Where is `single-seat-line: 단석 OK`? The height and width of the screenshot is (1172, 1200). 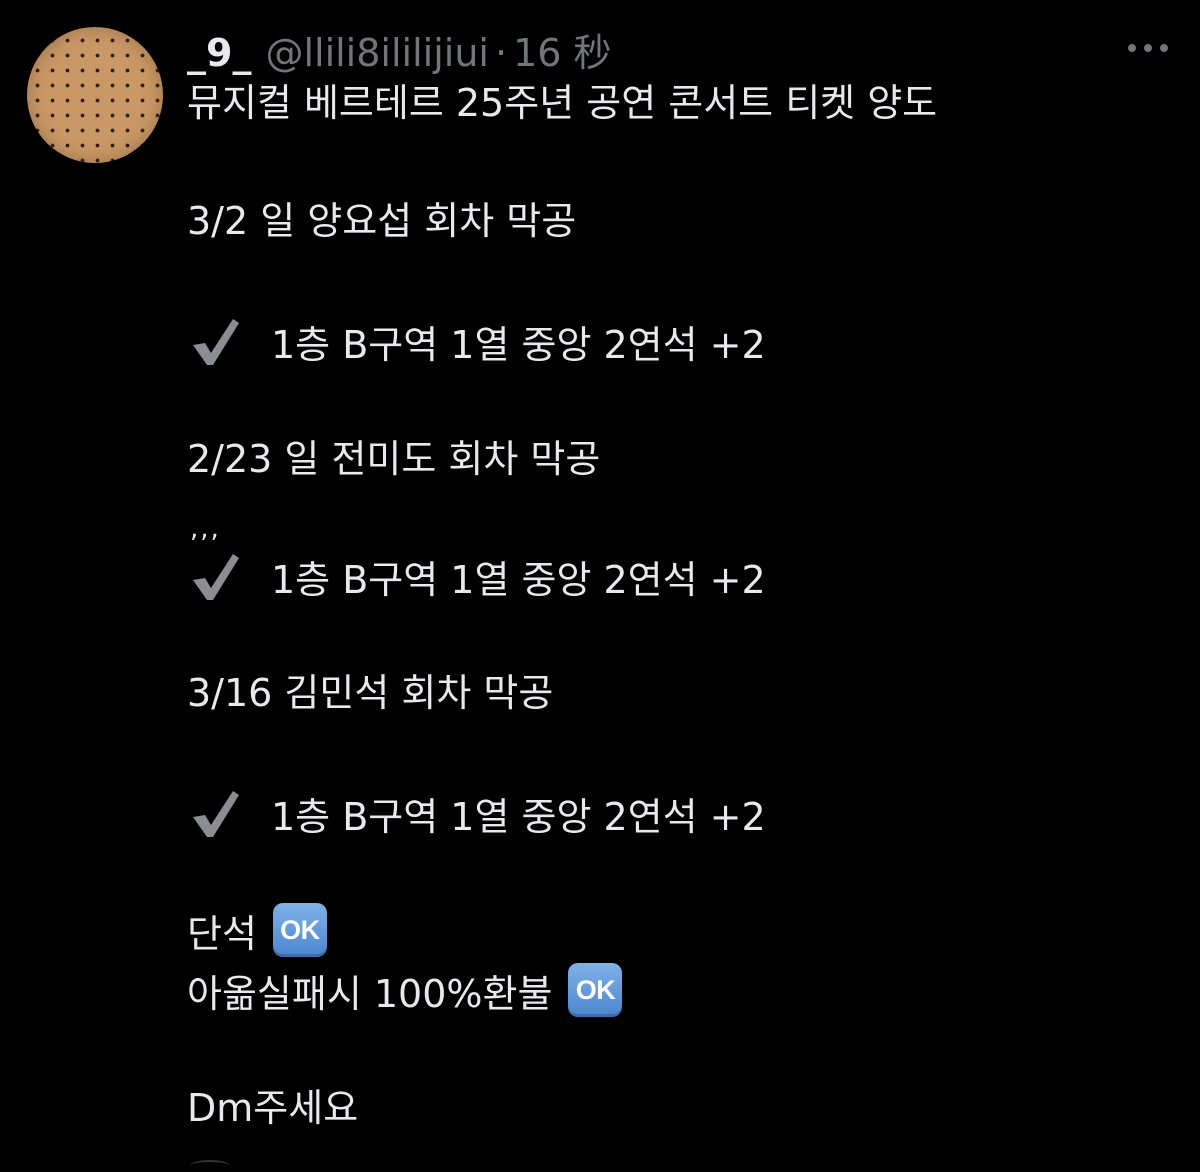 single-seat-line: 단석 OK is located at coordinates (257, 930).